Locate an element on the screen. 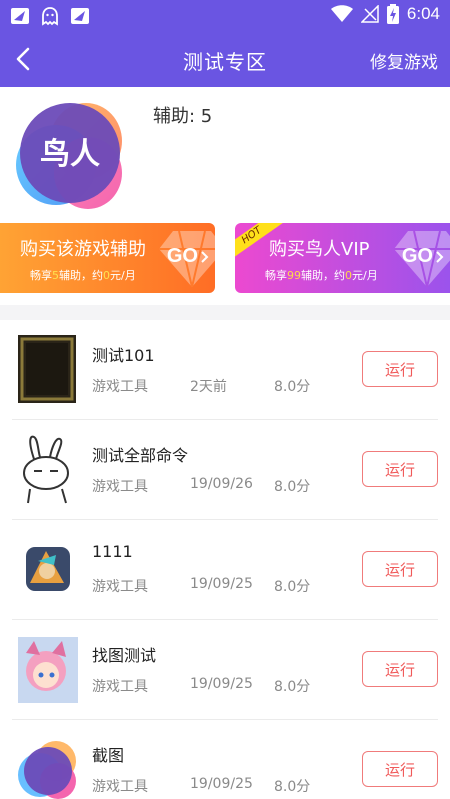 This screenshot has width=450, height=799. navigation-bar: 测试专区 修复游戏 is located at coordinates (225, 59).